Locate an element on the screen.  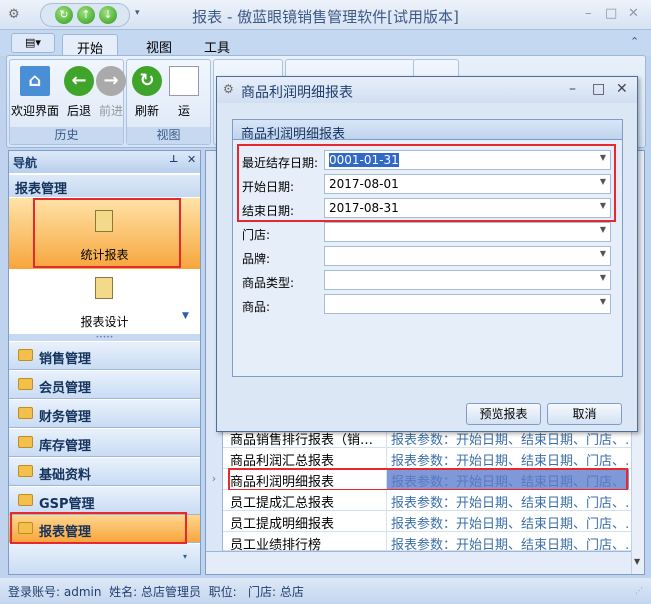
group-label: 会员管理 is located at coordinates (65, 388).